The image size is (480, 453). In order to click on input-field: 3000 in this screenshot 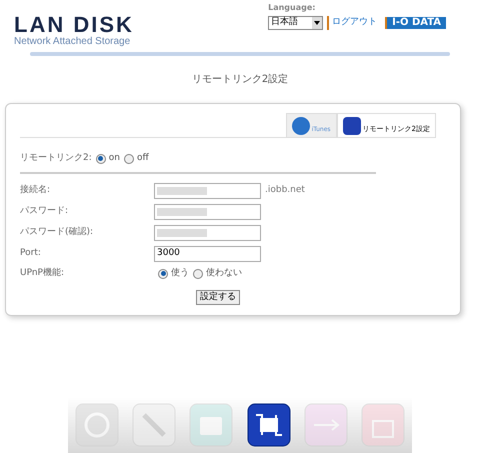, I will do `click(207, 254)`.